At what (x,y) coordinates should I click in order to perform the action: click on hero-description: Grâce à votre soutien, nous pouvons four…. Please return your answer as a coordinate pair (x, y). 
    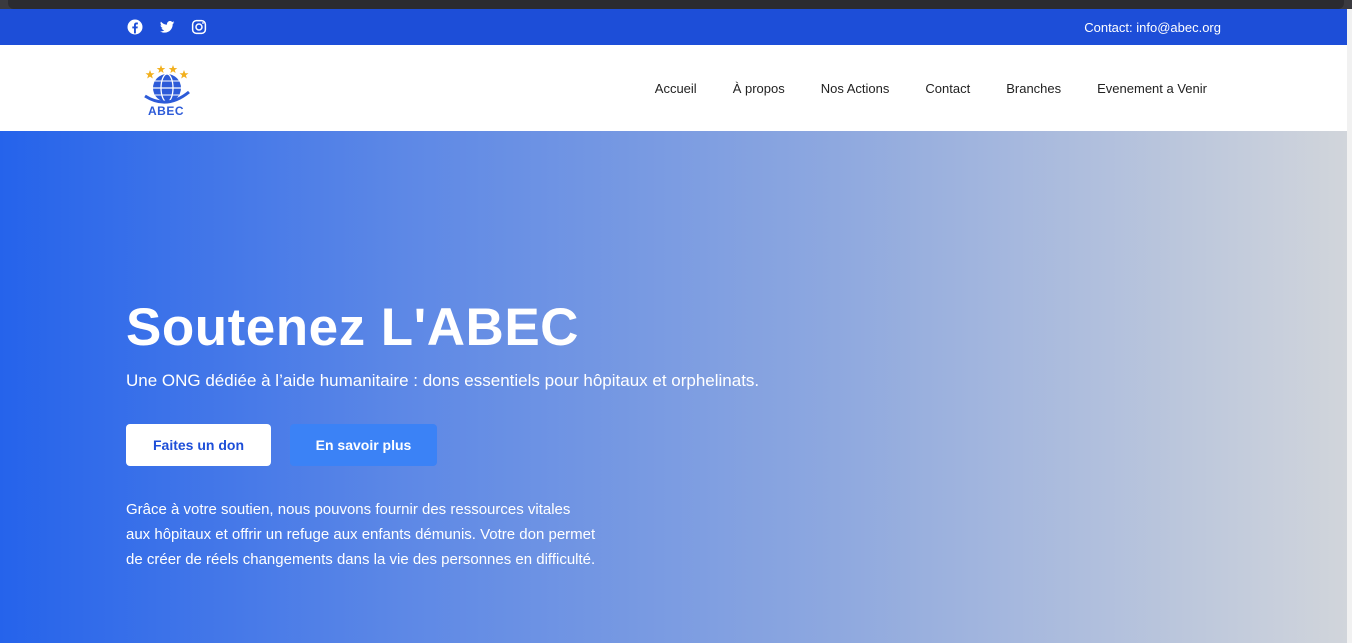
    Looking at the image, I should click on (361, 534).